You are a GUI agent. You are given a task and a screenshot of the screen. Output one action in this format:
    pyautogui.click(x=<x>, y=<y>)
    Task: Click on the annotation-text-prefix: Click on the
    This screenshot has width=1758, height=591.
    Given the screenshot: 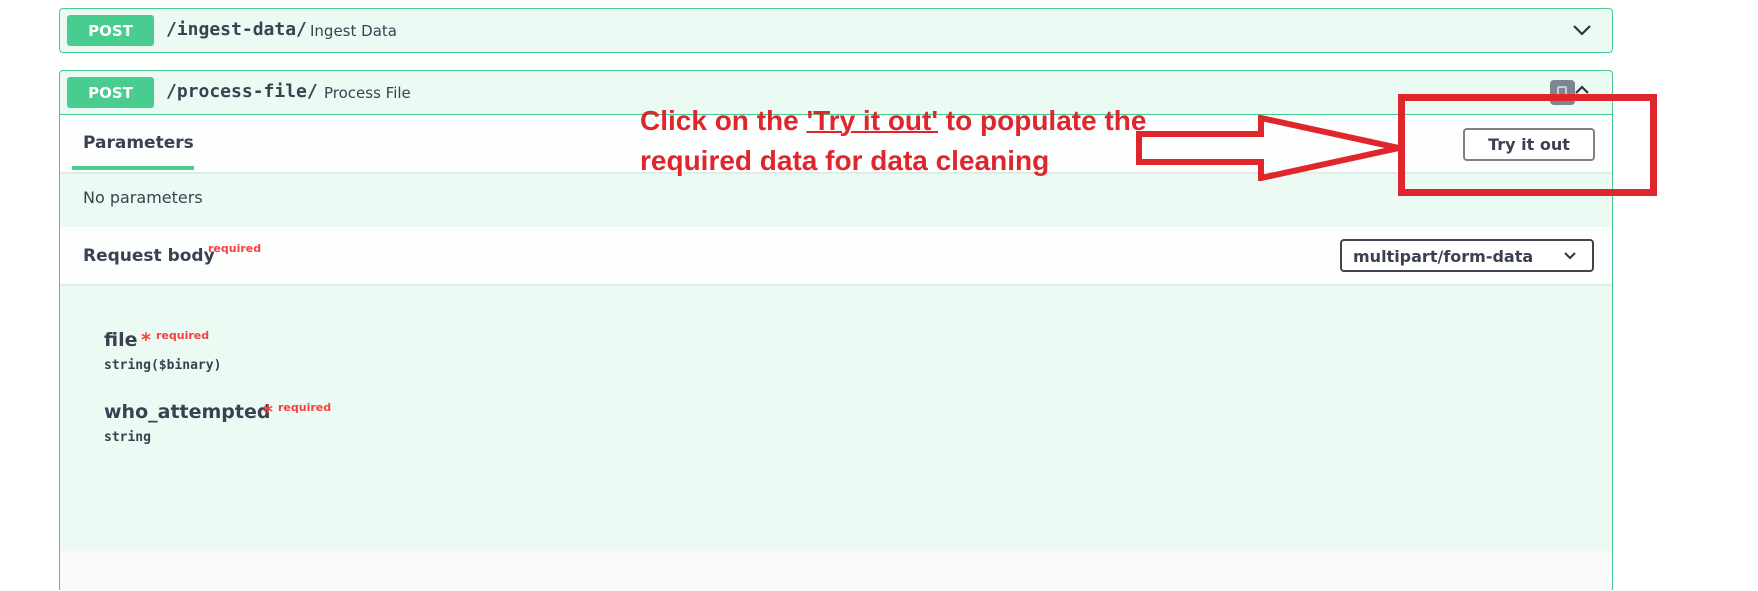 What is the action you would take?
    pyautogui.click(x=723, y=120)
    